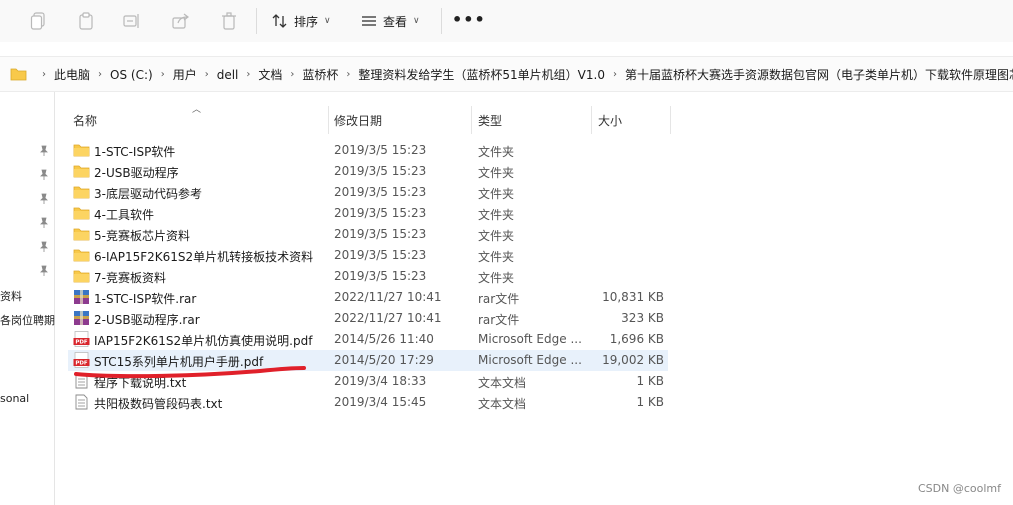  I want to click on file-name: IAP15F2K61S2单片机仿真使用说明.pdf, so click(203, 341).